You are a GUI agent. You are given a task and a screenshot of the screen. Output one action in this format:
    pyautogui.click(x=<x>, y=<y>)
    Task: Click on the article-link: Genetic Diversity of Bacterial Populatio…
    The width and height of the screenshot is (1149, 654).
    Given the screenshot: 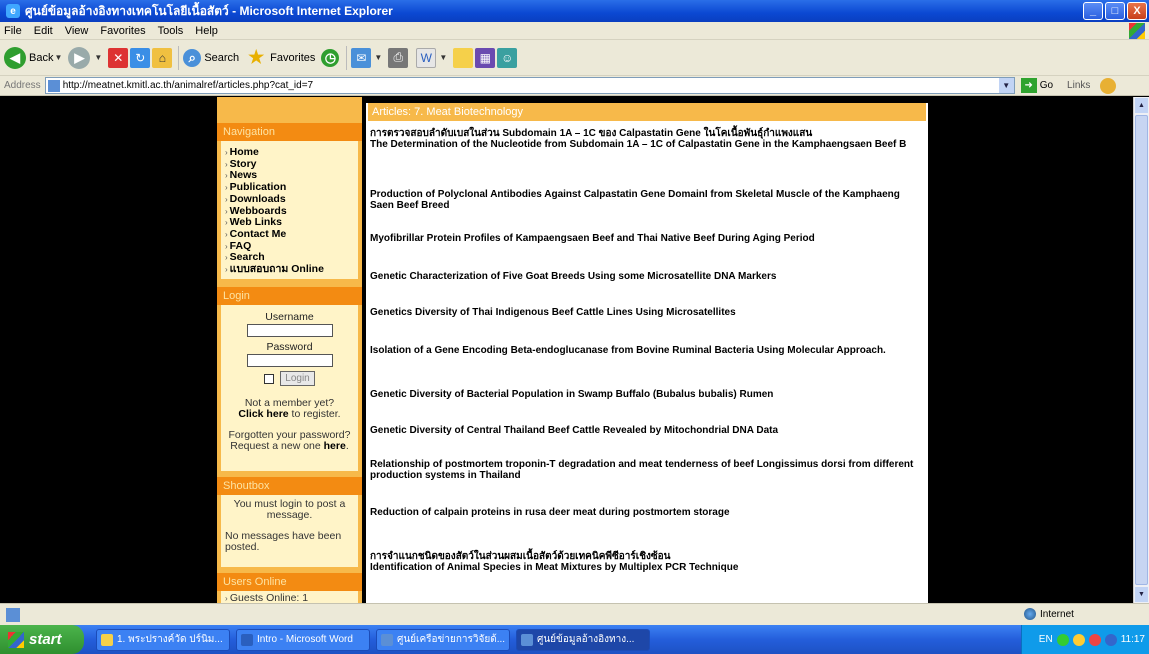 What is the action you would take?
    pyautogui.click(x=648, y=394)
    